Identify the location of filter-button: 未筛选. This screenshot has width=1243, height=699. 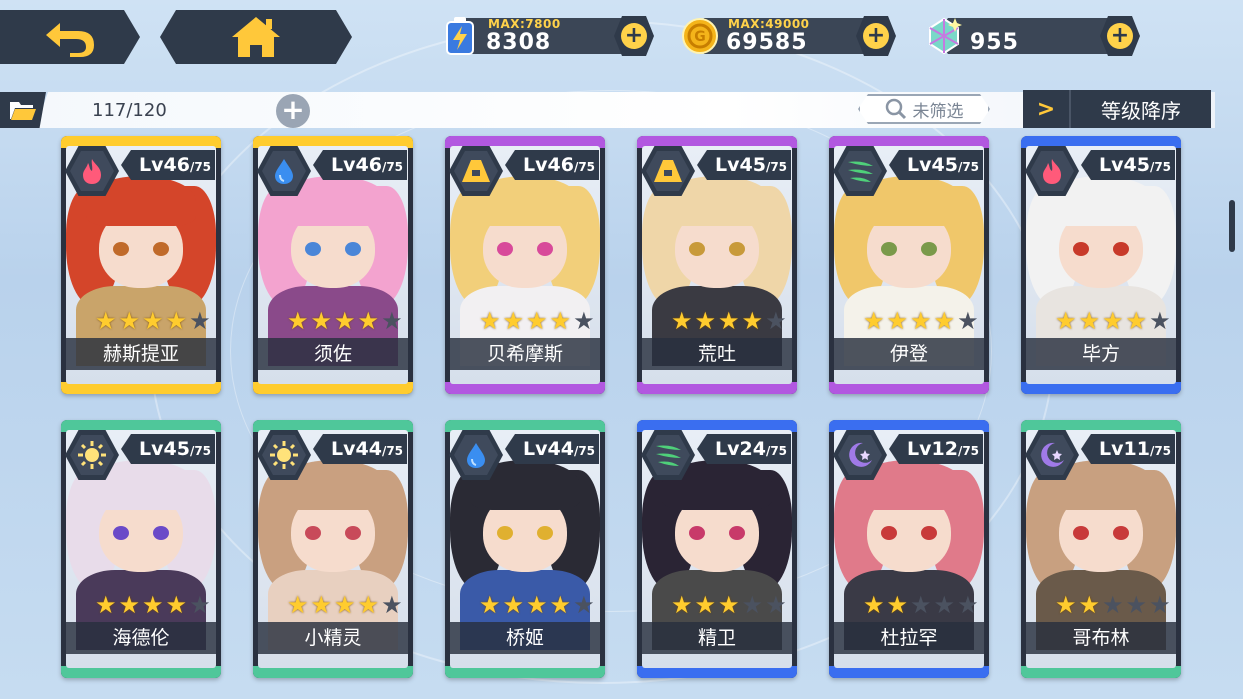
(924, 109).